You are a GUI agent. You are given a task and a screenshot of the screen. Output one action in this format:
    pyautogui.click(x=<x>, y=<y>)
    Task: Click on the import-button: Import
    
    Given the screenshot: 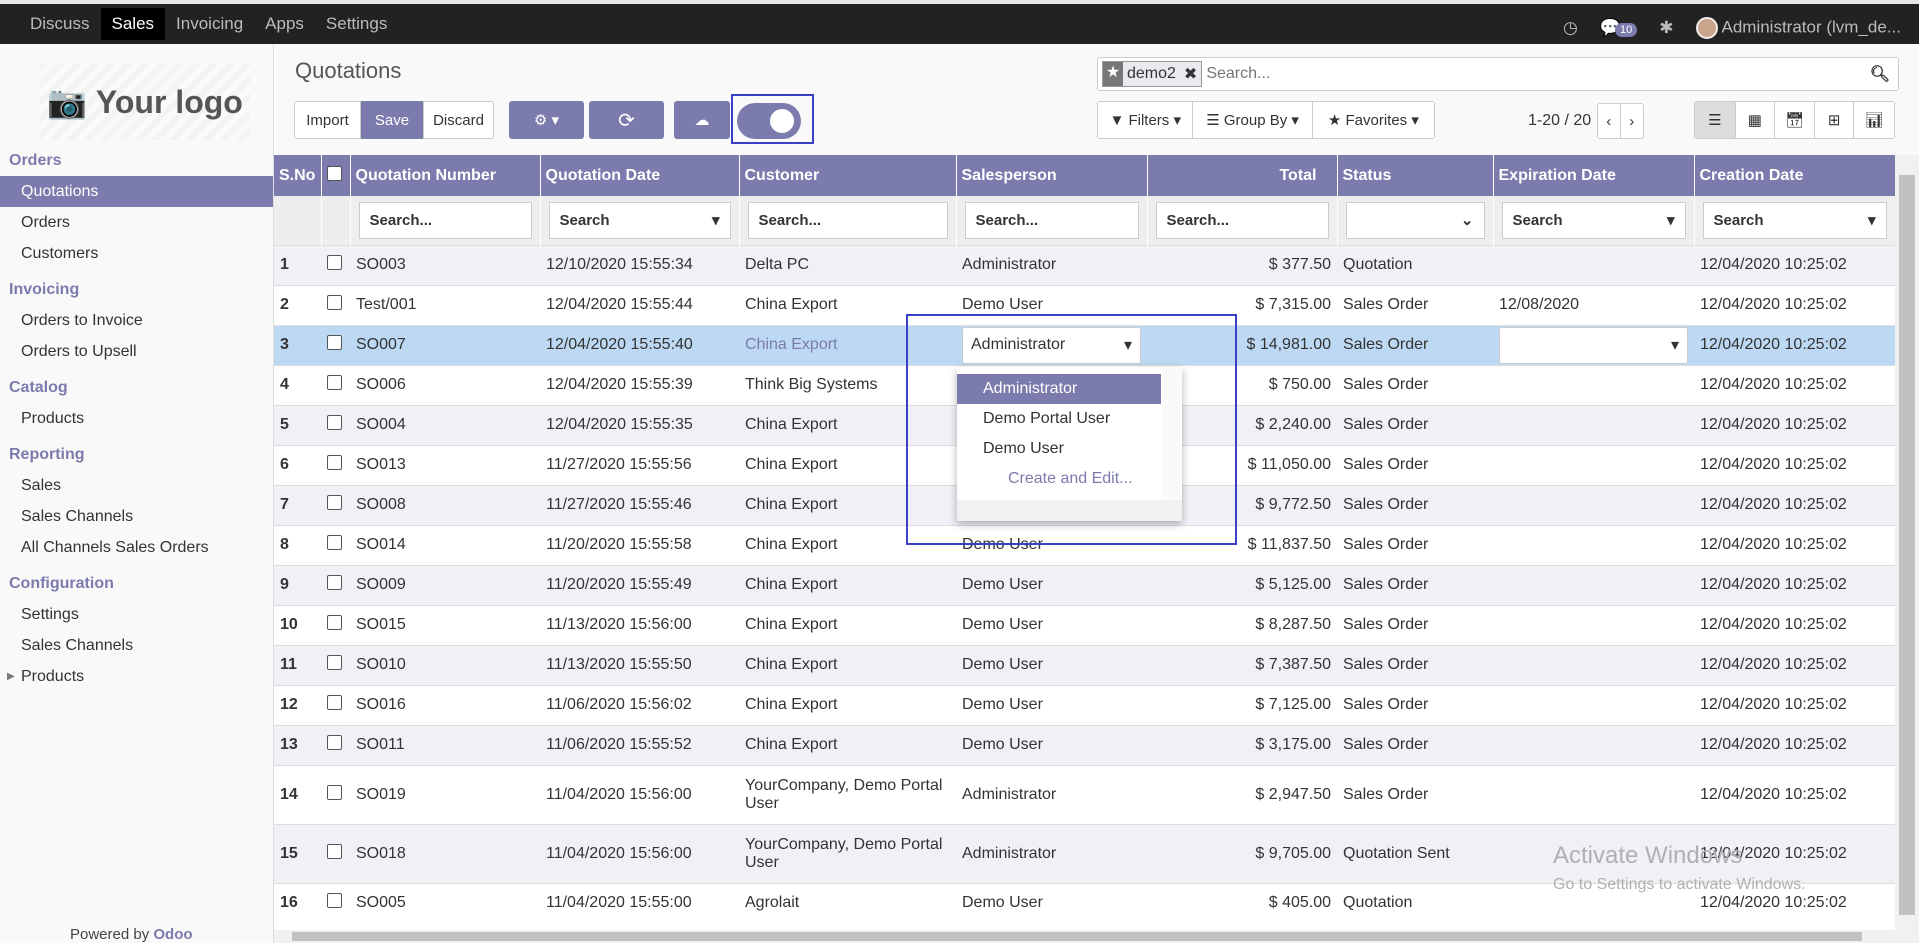 What is the action you would take?
    pyautogui.click(x=327, y=120)
    